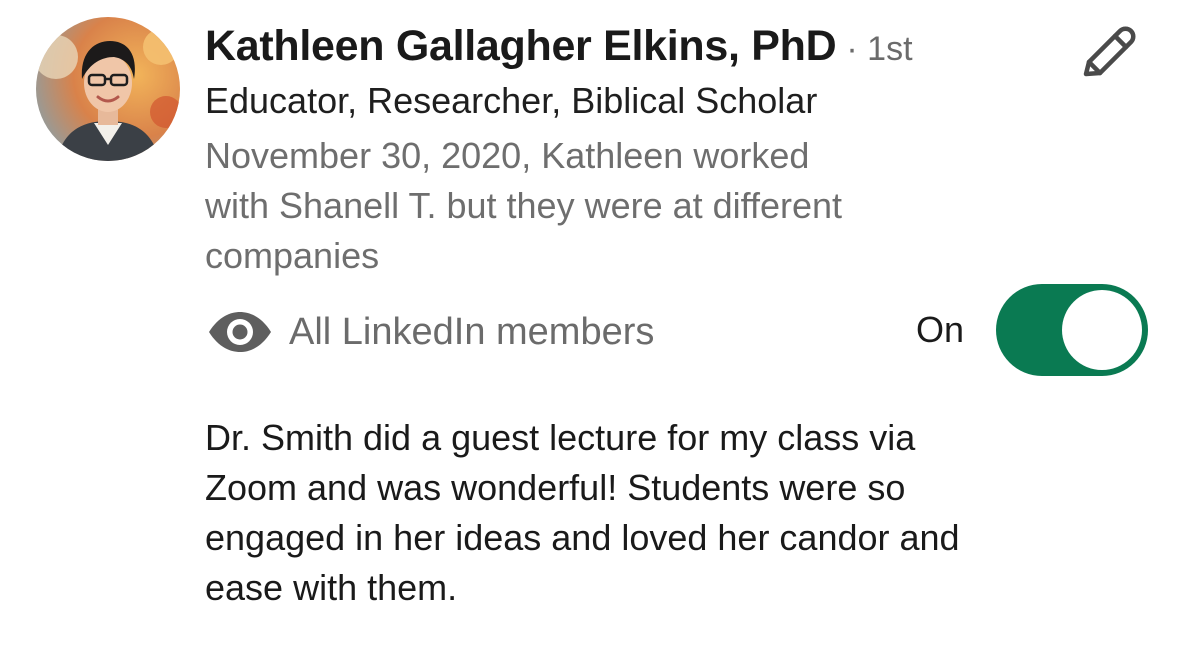 The height and width of the screenshot is (645, 1179). What do you see at coordinates (331, 587) in the screenshot?
I see `recommendation-line: ease with them.` at bounding box center [331, 587].